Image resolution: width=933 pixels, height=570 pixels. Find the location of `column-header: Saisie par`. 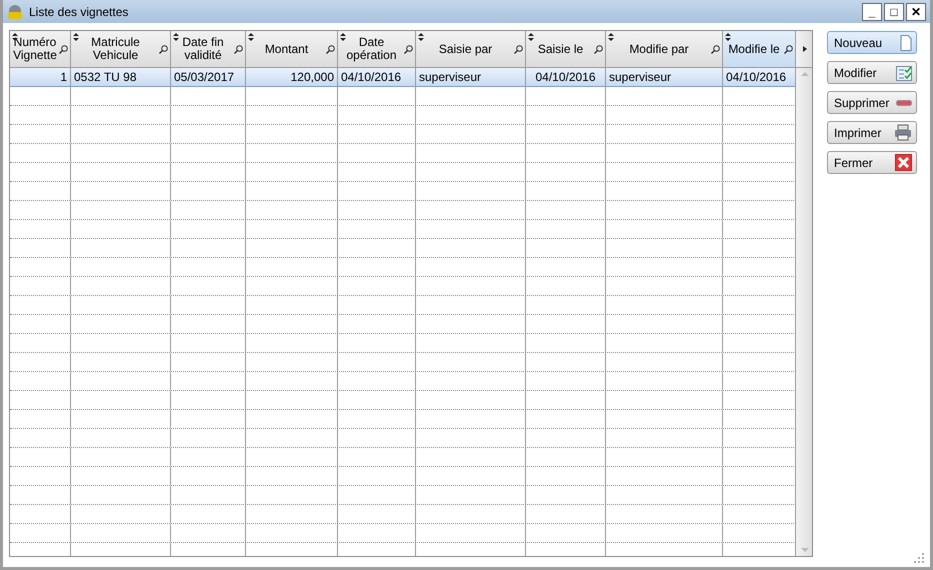

column-header: Saisie par is located at coordinates (471, 49).